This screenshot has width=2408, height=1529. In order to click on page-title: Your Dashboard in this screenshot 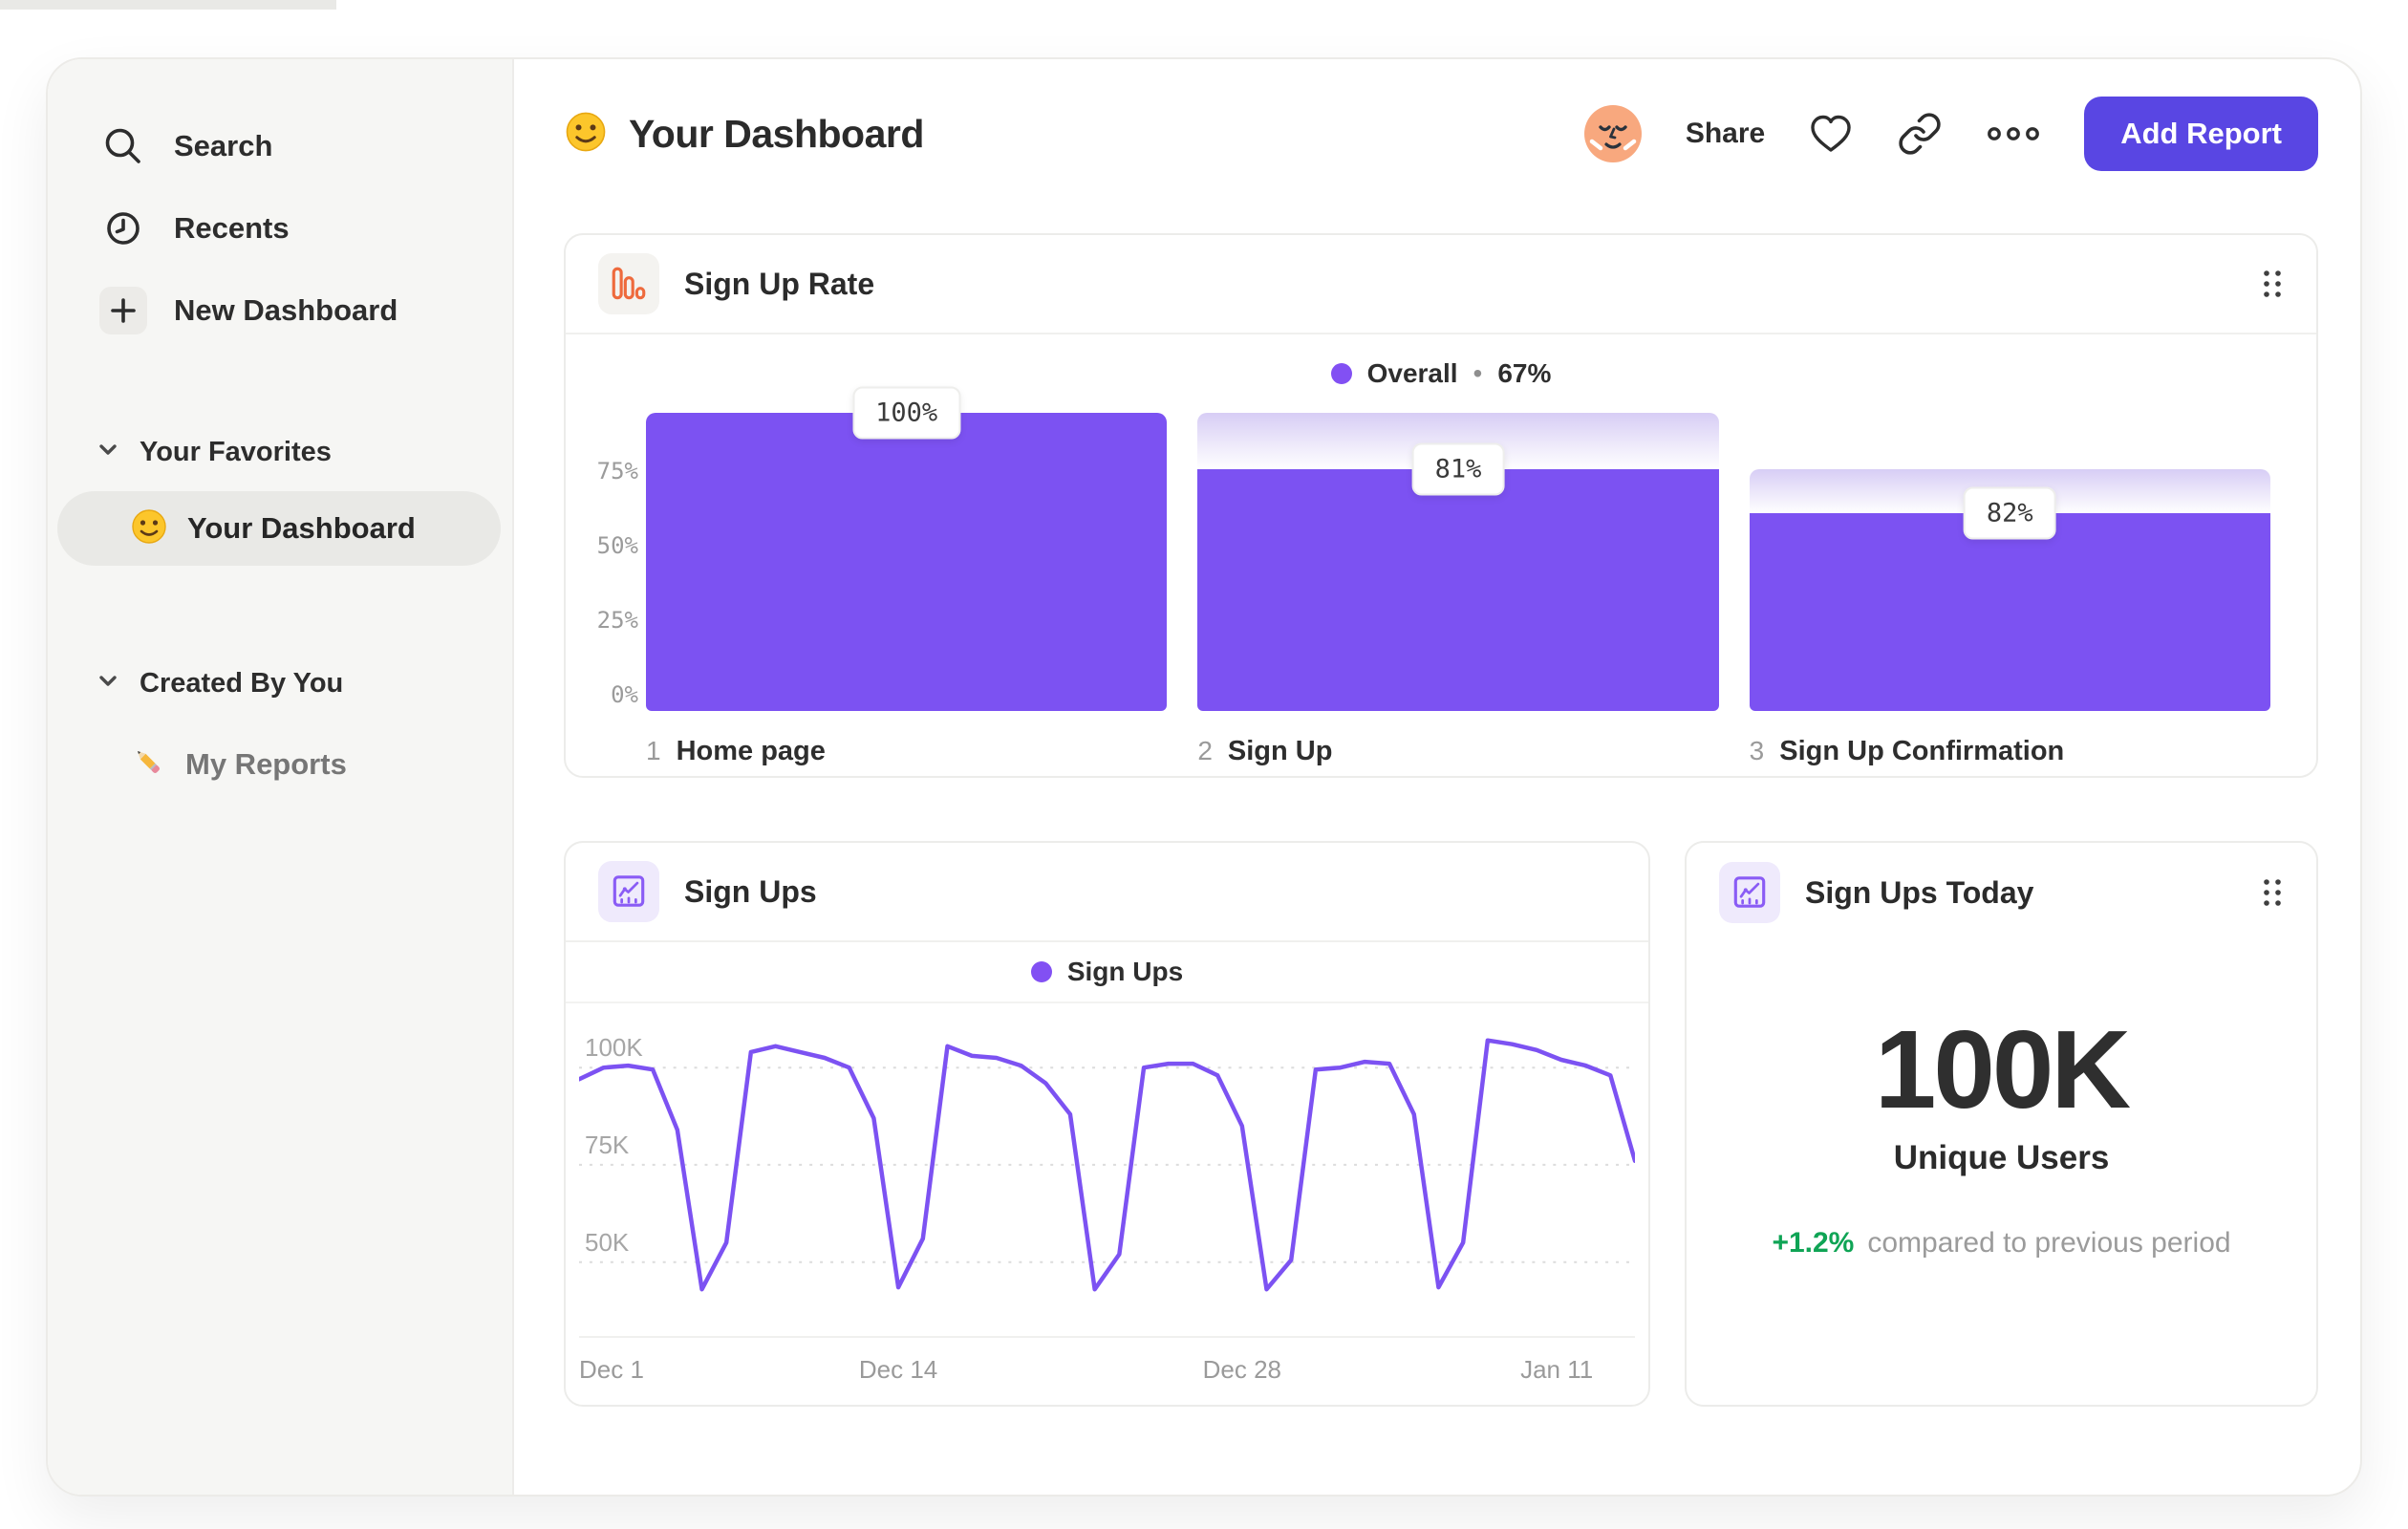, I will do `click(777, 133)`.